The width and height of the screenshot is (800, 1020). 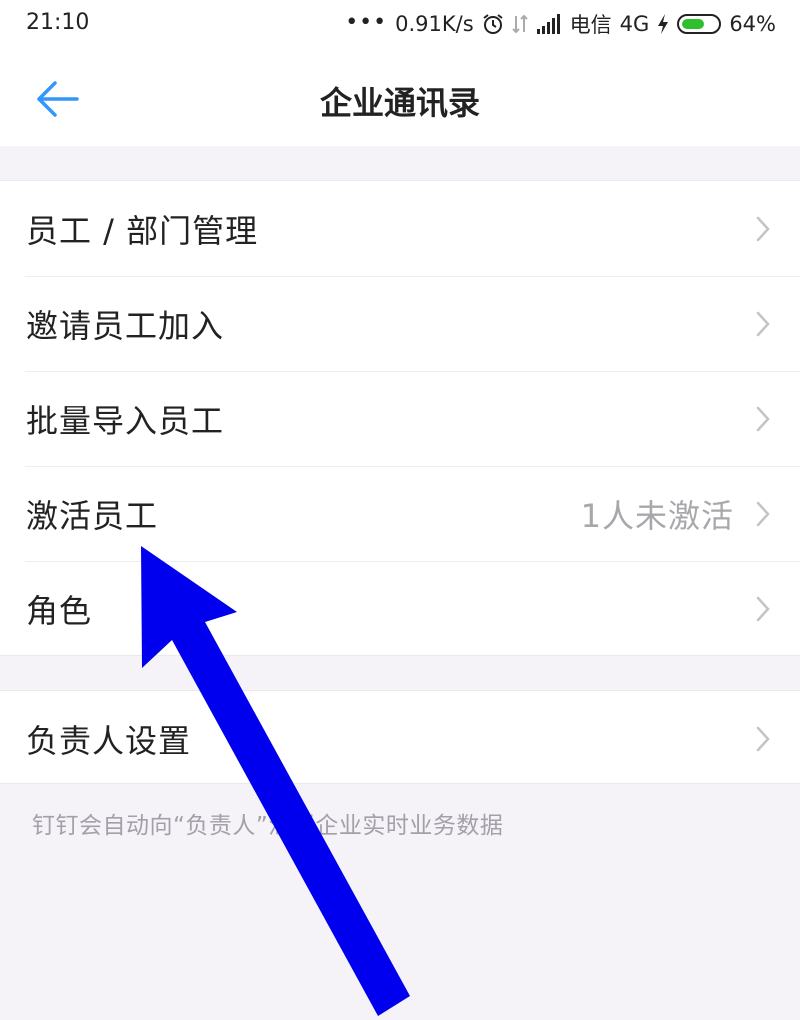 What do you see at coordinates (109, 740) in the screenshot?
I see `list-item-label: 负责人设置` at bounding box center [109, 740].